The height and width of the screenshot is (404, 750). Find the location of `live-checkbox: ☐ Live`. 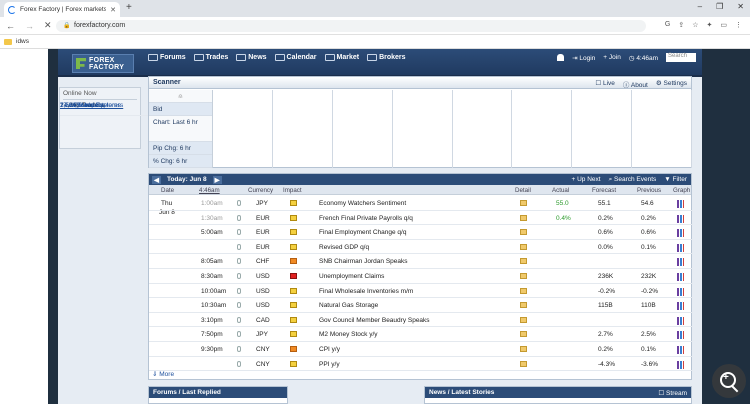

live-checkbox: ☐ Live is located at coordinates (605, 84).